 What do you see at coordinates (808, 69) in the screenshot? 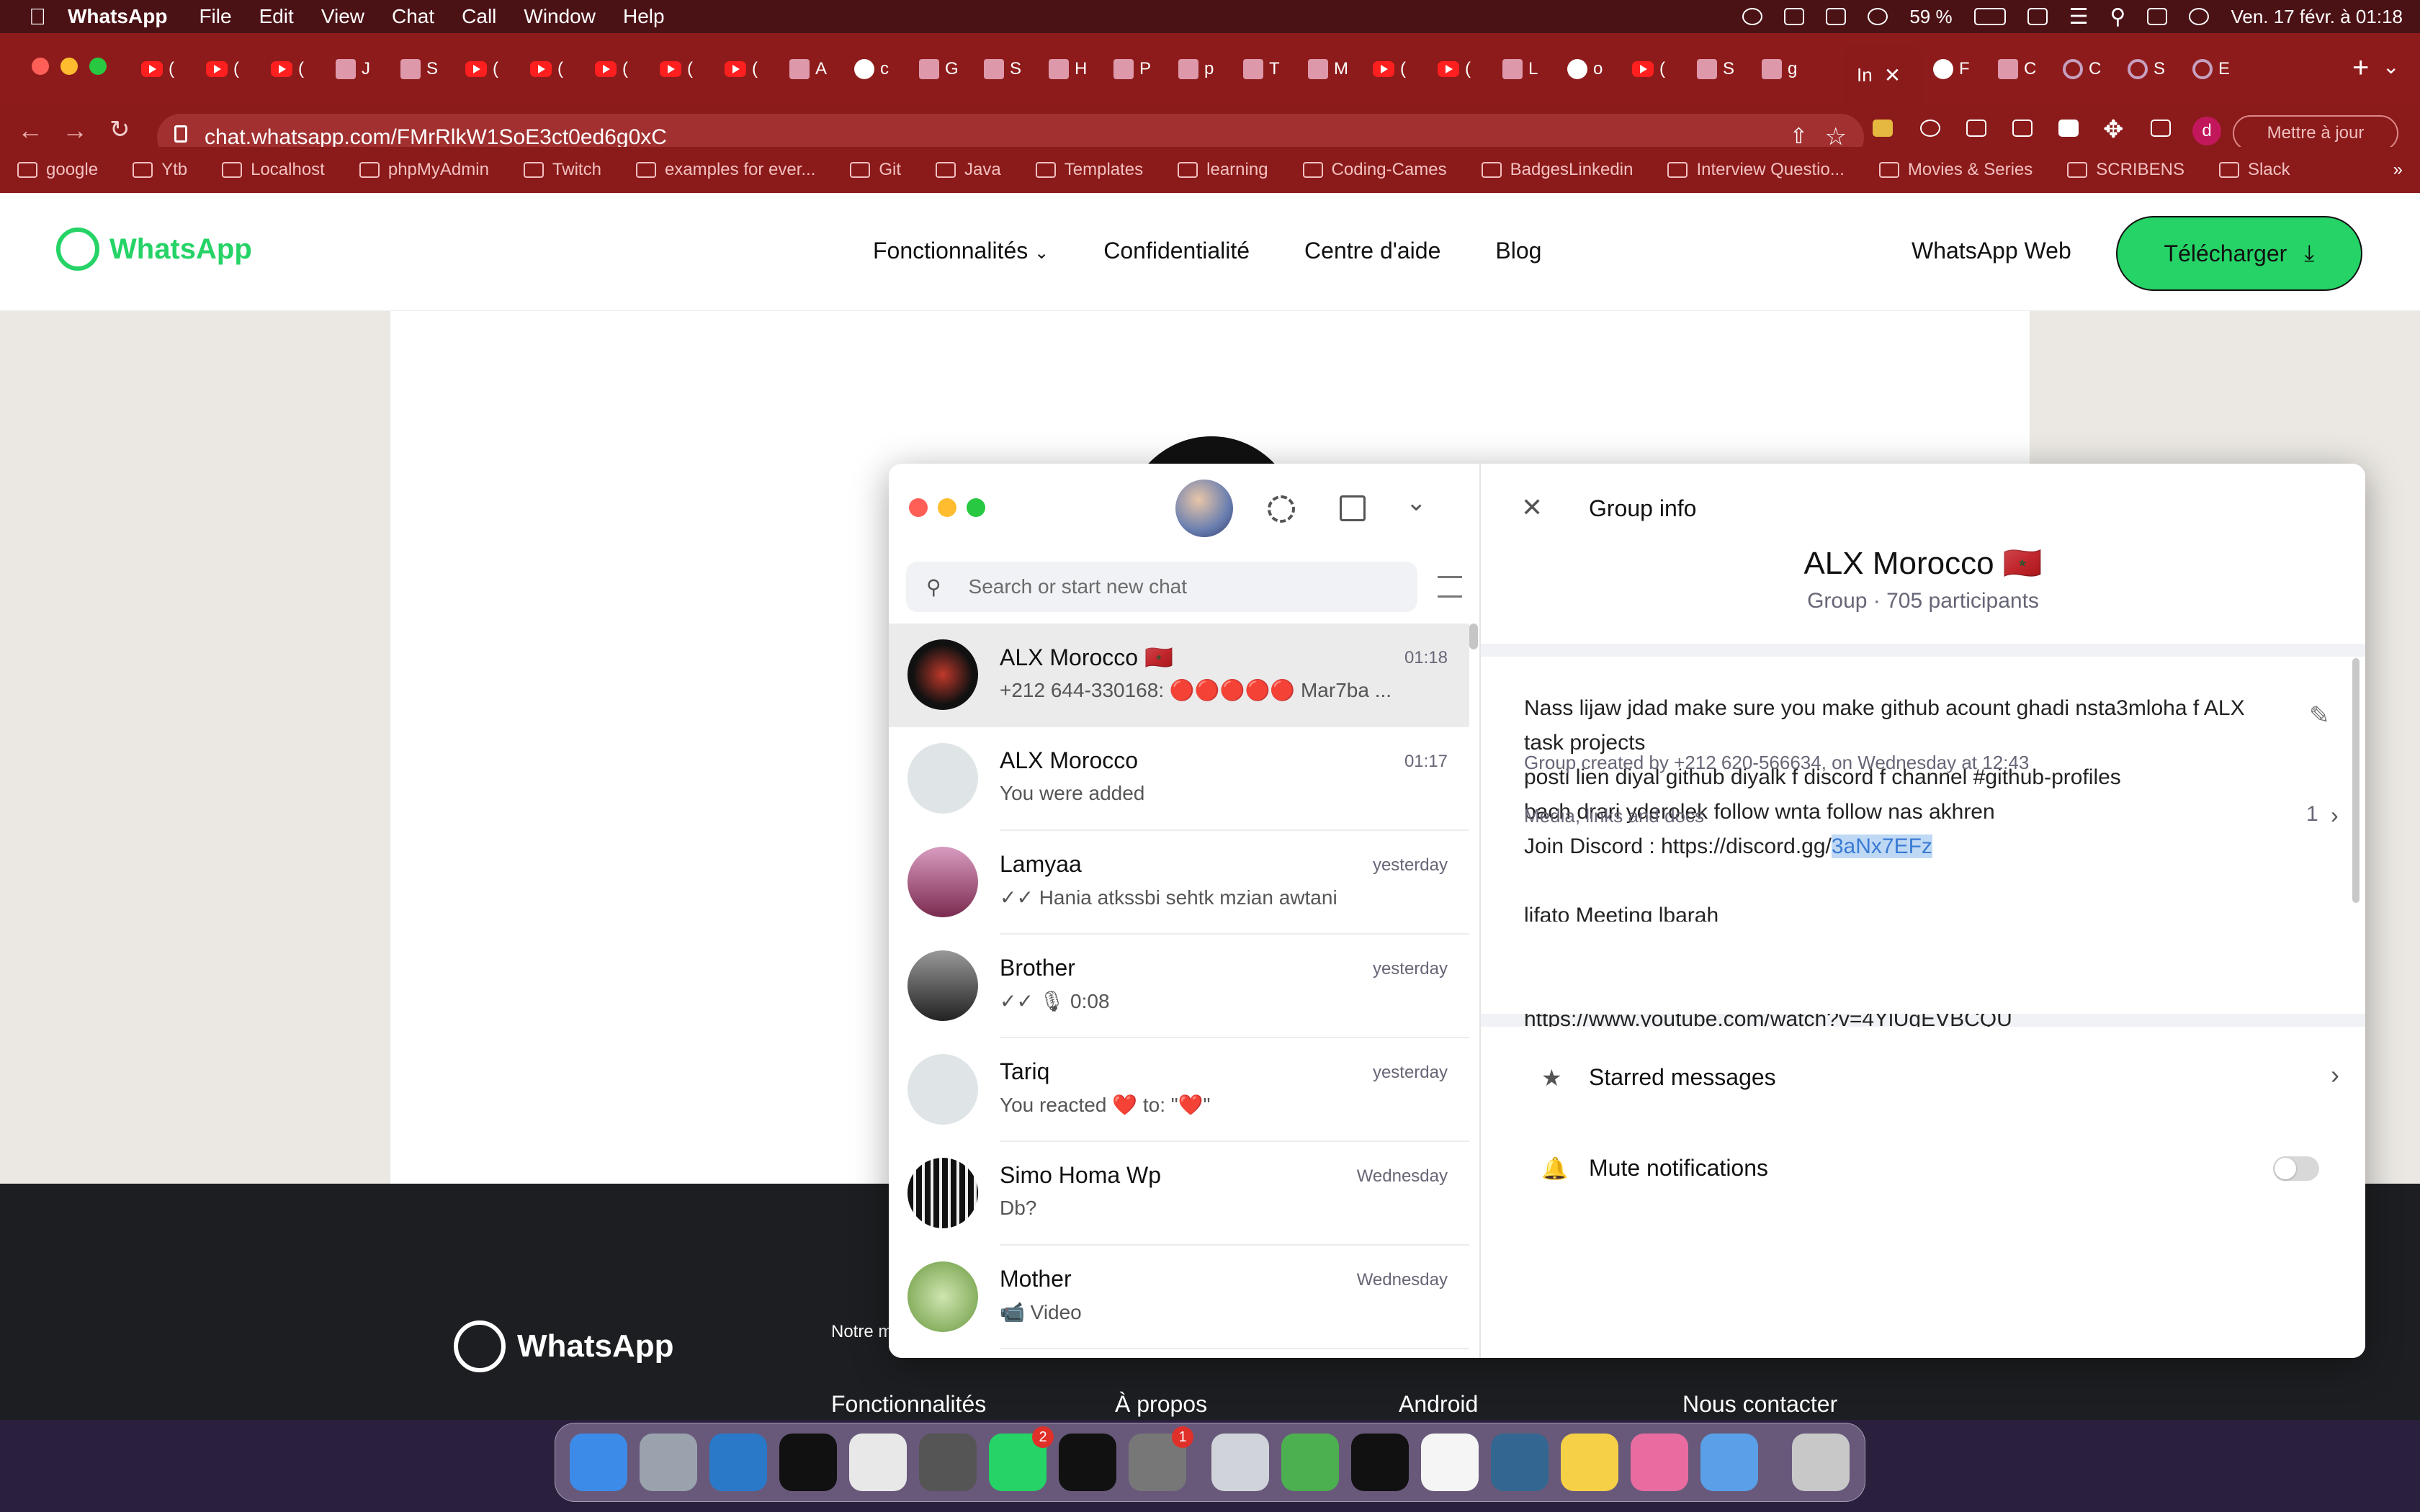
I see `browser-tab: A` at bounding box center [808, 69].